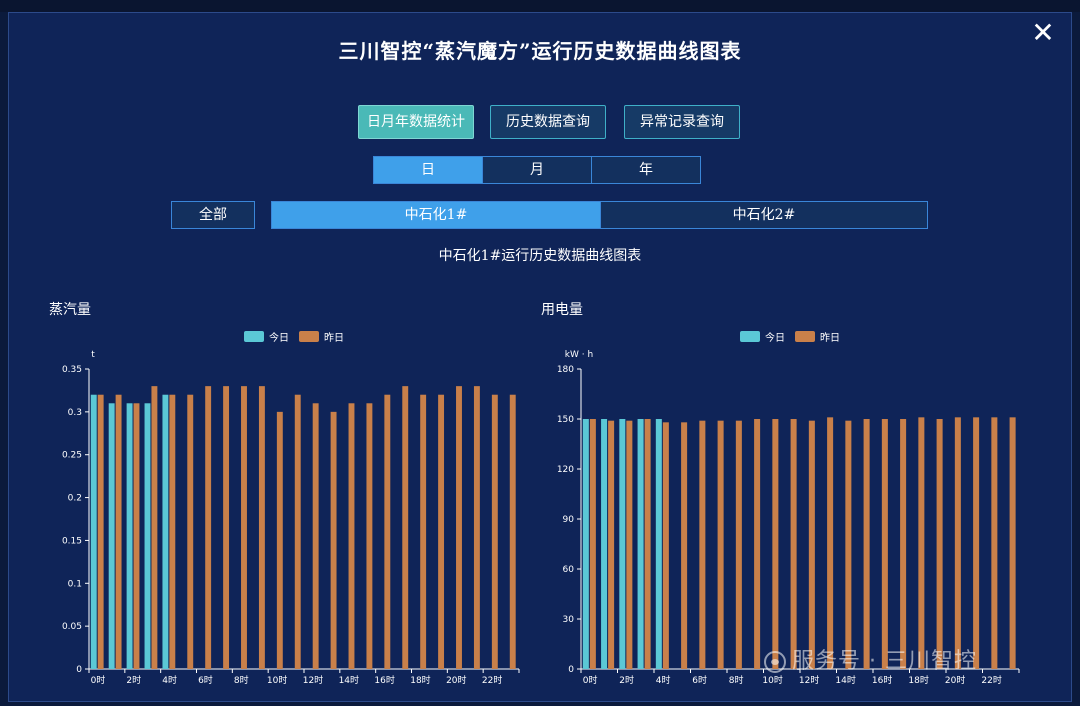  What do you see at coordinates (548, 122) in the screenshot?
I see `mode-button-history-query: 历史数据查询` at bounding box center [548, 122].